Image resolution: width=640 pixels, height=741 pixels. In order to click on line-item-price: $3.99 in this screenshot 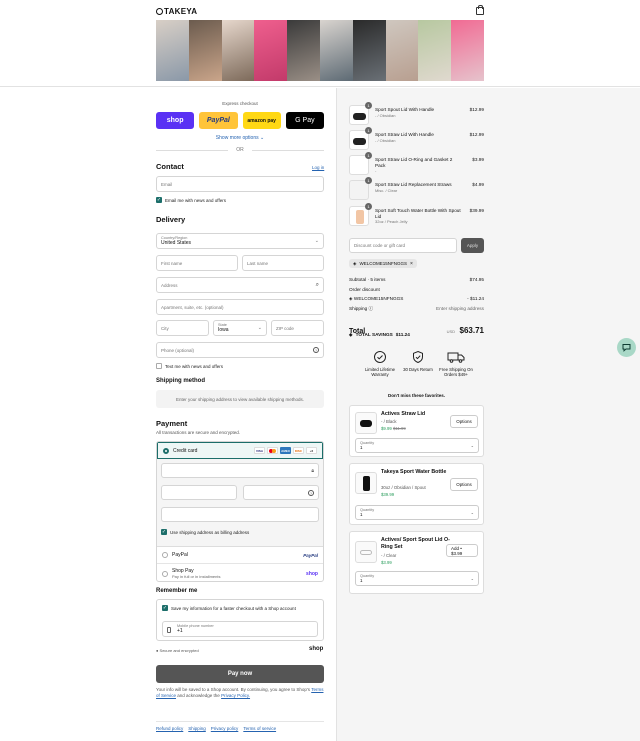, I will do `click(478, 159)`.